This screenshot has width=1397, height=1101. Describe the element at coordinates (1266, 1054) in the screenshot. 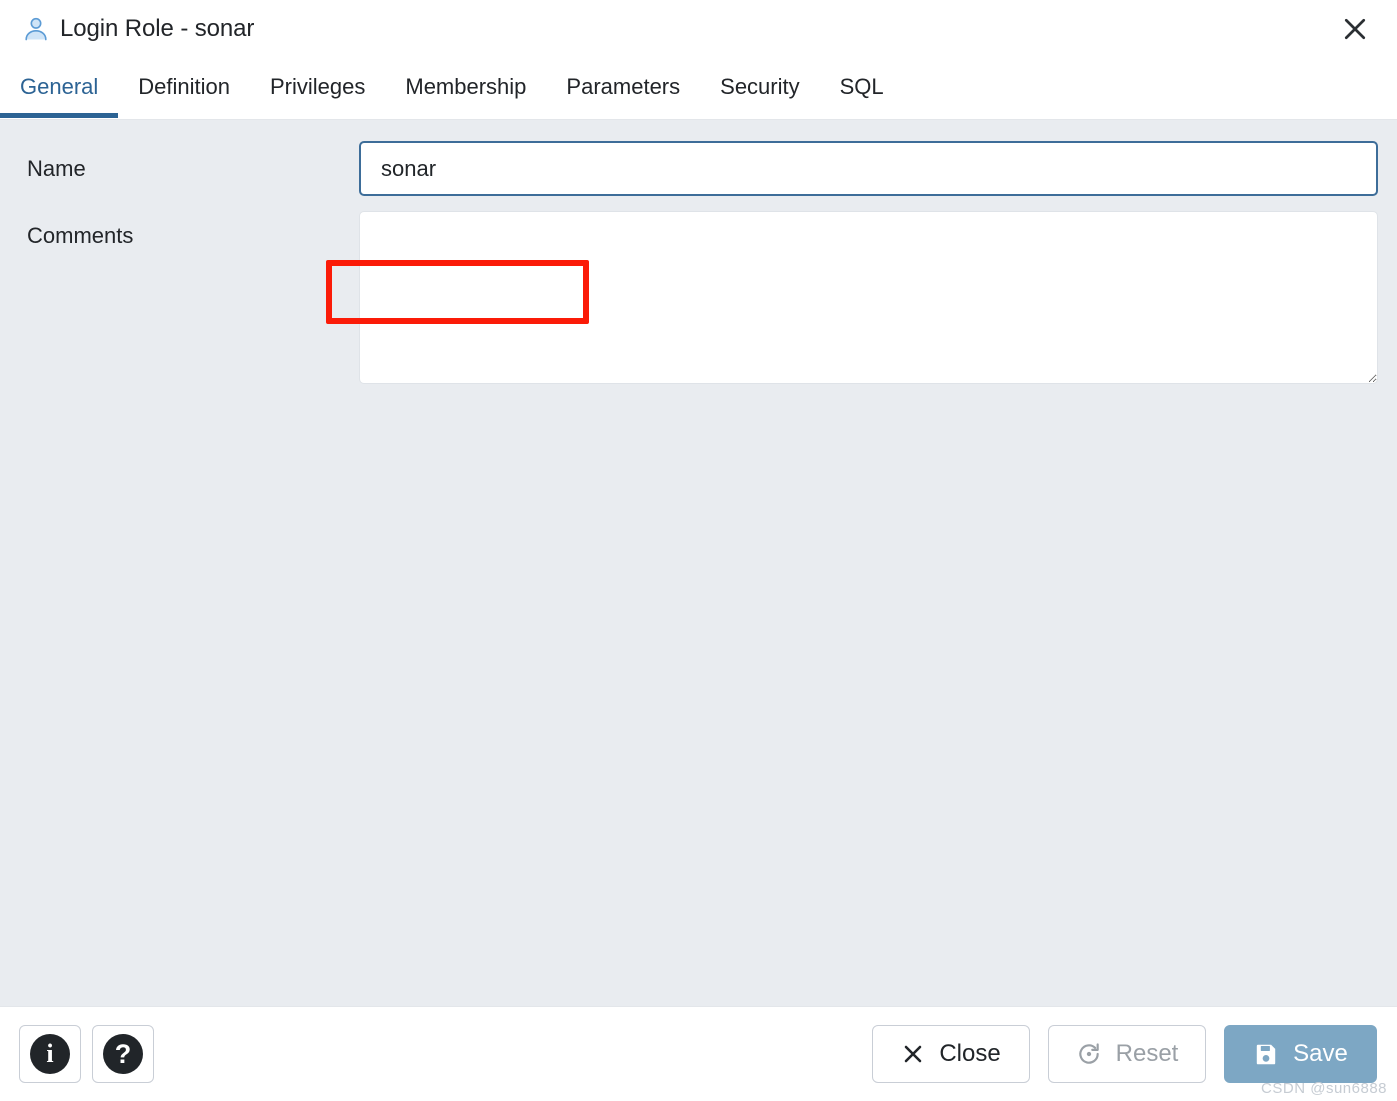

I see `save-floppy-icon` at that location.